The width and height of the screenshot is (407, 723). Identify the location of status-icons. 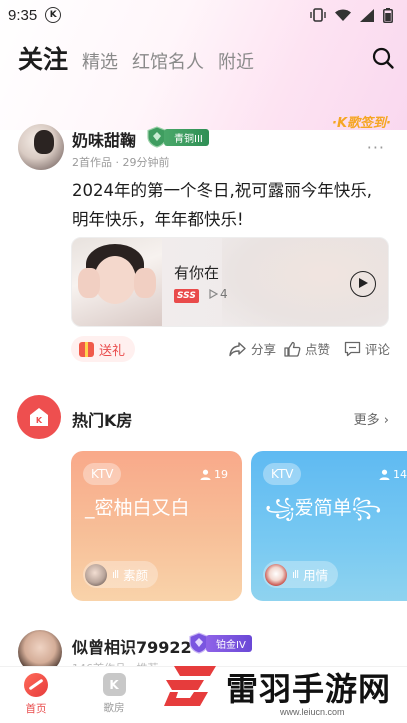
(351, 15).